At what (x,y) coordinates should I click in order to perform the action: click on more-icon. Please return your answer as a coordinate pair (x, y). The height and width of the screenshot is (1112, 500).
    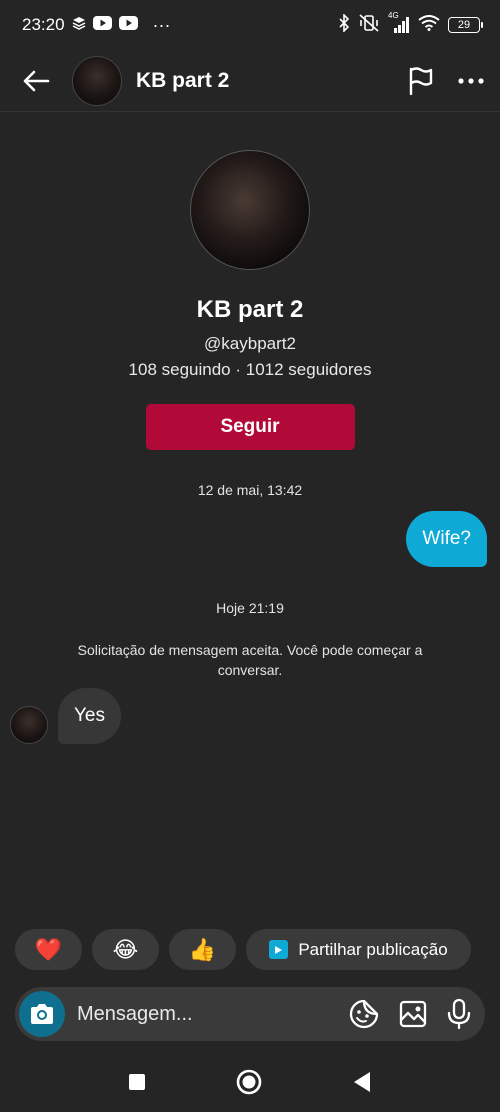
    Looking at the image, I should click on (471, 80).